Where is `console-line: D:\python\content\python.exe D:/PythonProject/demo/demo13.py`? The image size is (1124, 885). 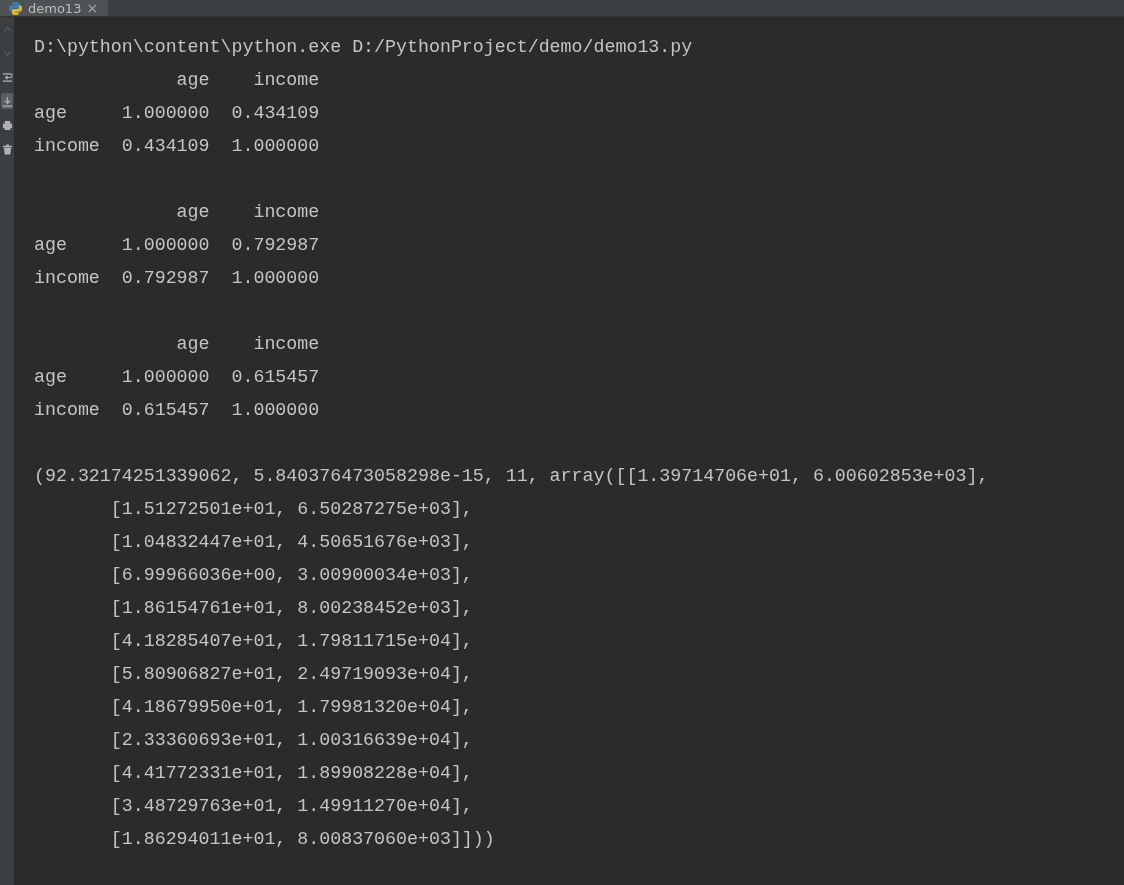 console-line: D:\python\content\python.exe D:/PythonProject/demo/demo13.py is located at coordinates (364, 47).